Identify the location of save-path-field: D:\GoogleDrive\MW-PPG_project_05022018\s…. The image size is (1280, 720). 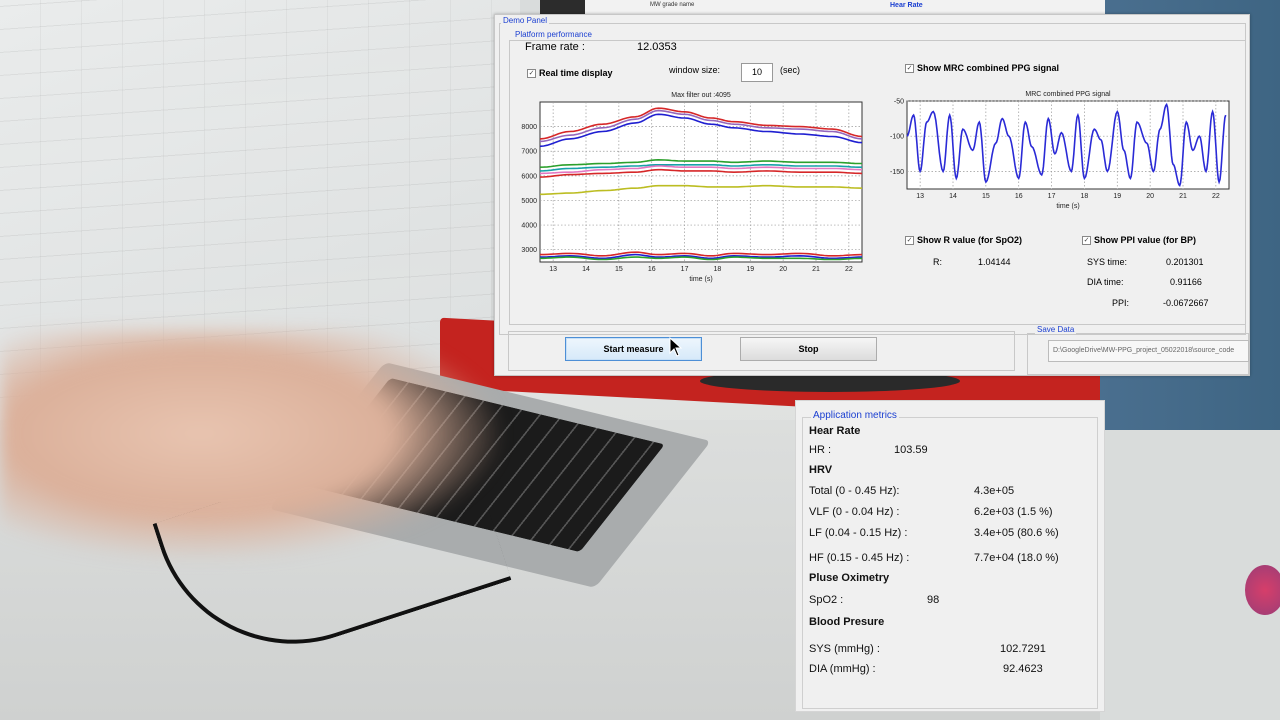
(1148, 351).